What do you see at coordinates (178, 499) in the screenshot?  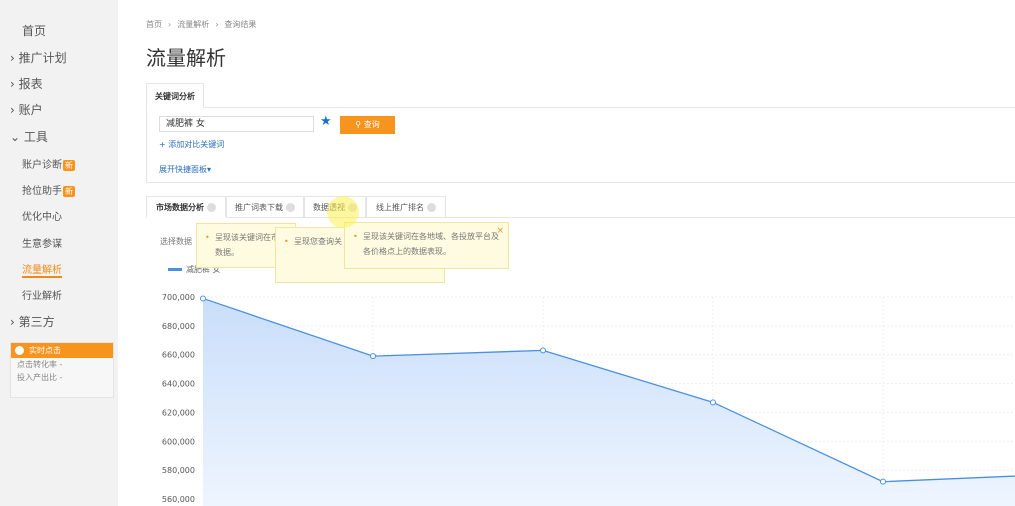 I see `y-tick-label: 560,000` at bounding box center [178, 499].